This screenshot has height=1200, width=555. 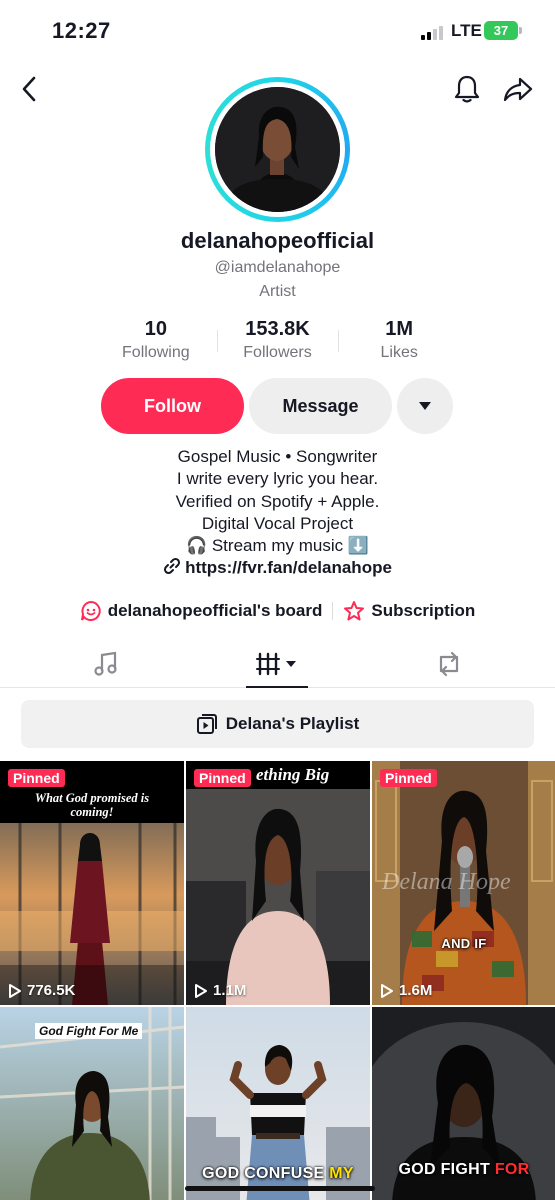 What do you see at coordinates (277, 456) in the screenshot?
I see `bio-line: Gospel Music • Songwriter` at bounding box center [277, 456].